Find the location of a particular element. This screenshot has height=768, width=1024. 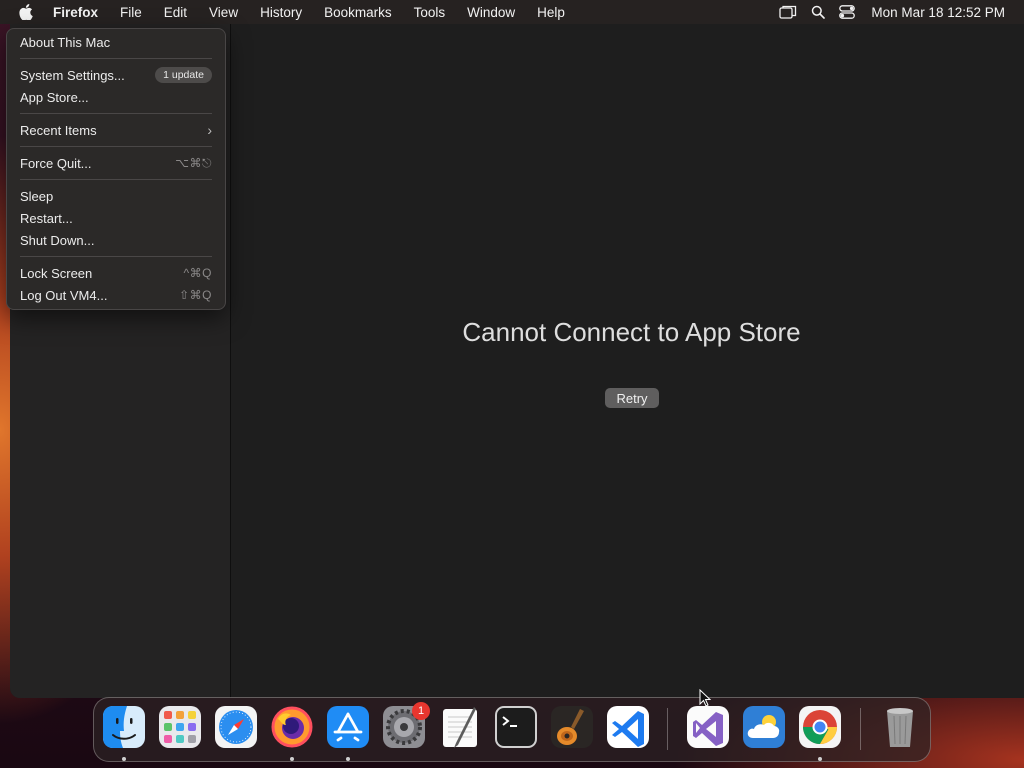

menu-item-log-out: Log Out VM4... ⇧⌘Q is located at coordinates (116, 295).